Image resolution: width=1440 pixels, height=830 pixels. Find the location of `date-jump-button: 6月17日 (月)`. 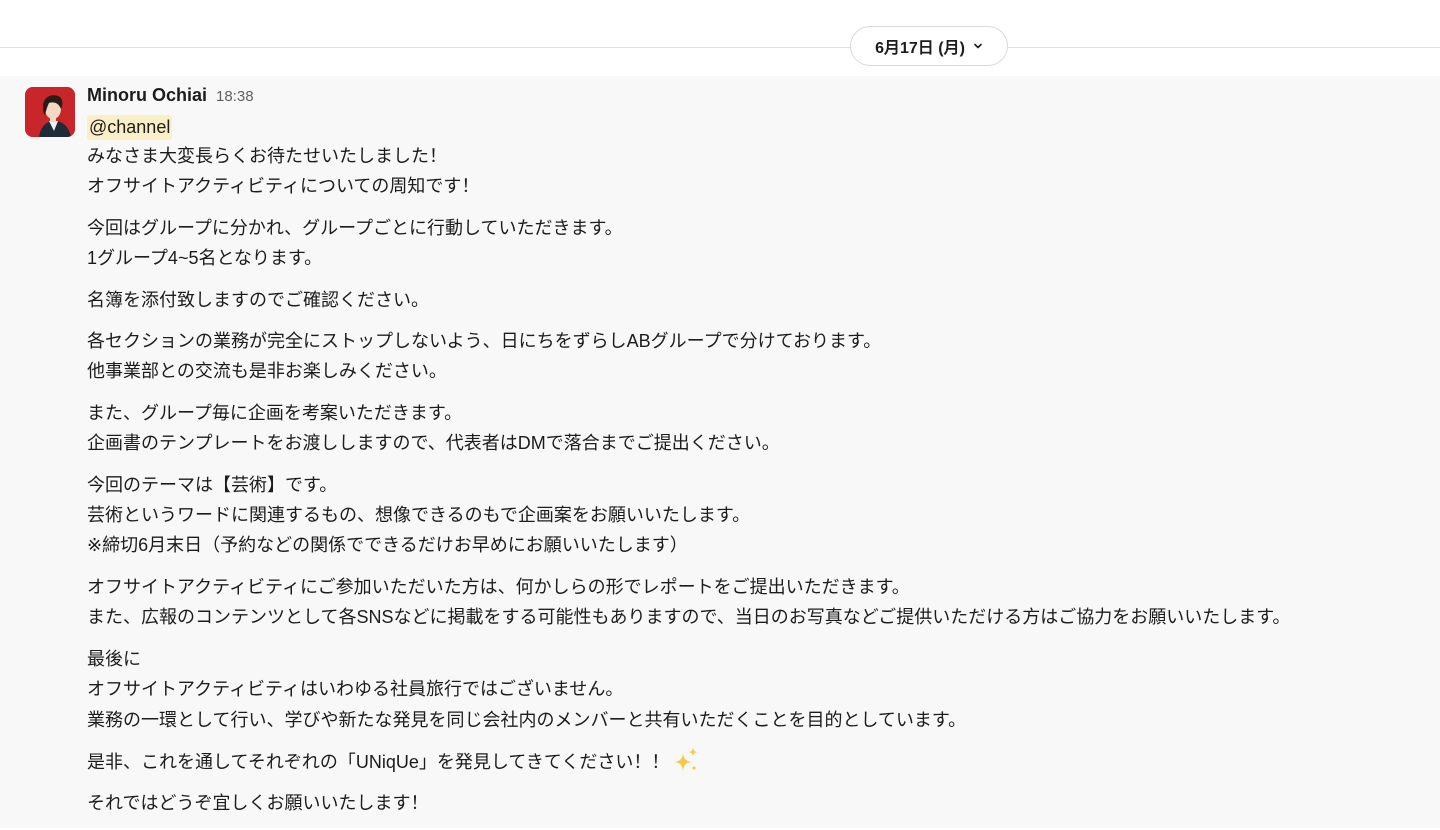

date-jump-button: 6月17日 (月) is located at coordinates (929, 46).